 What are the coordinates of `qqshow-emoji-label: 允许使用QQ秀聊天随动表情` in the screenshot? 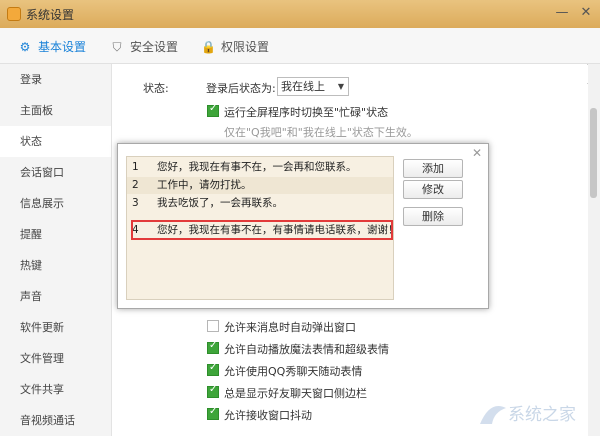 It's located at (293, 371).